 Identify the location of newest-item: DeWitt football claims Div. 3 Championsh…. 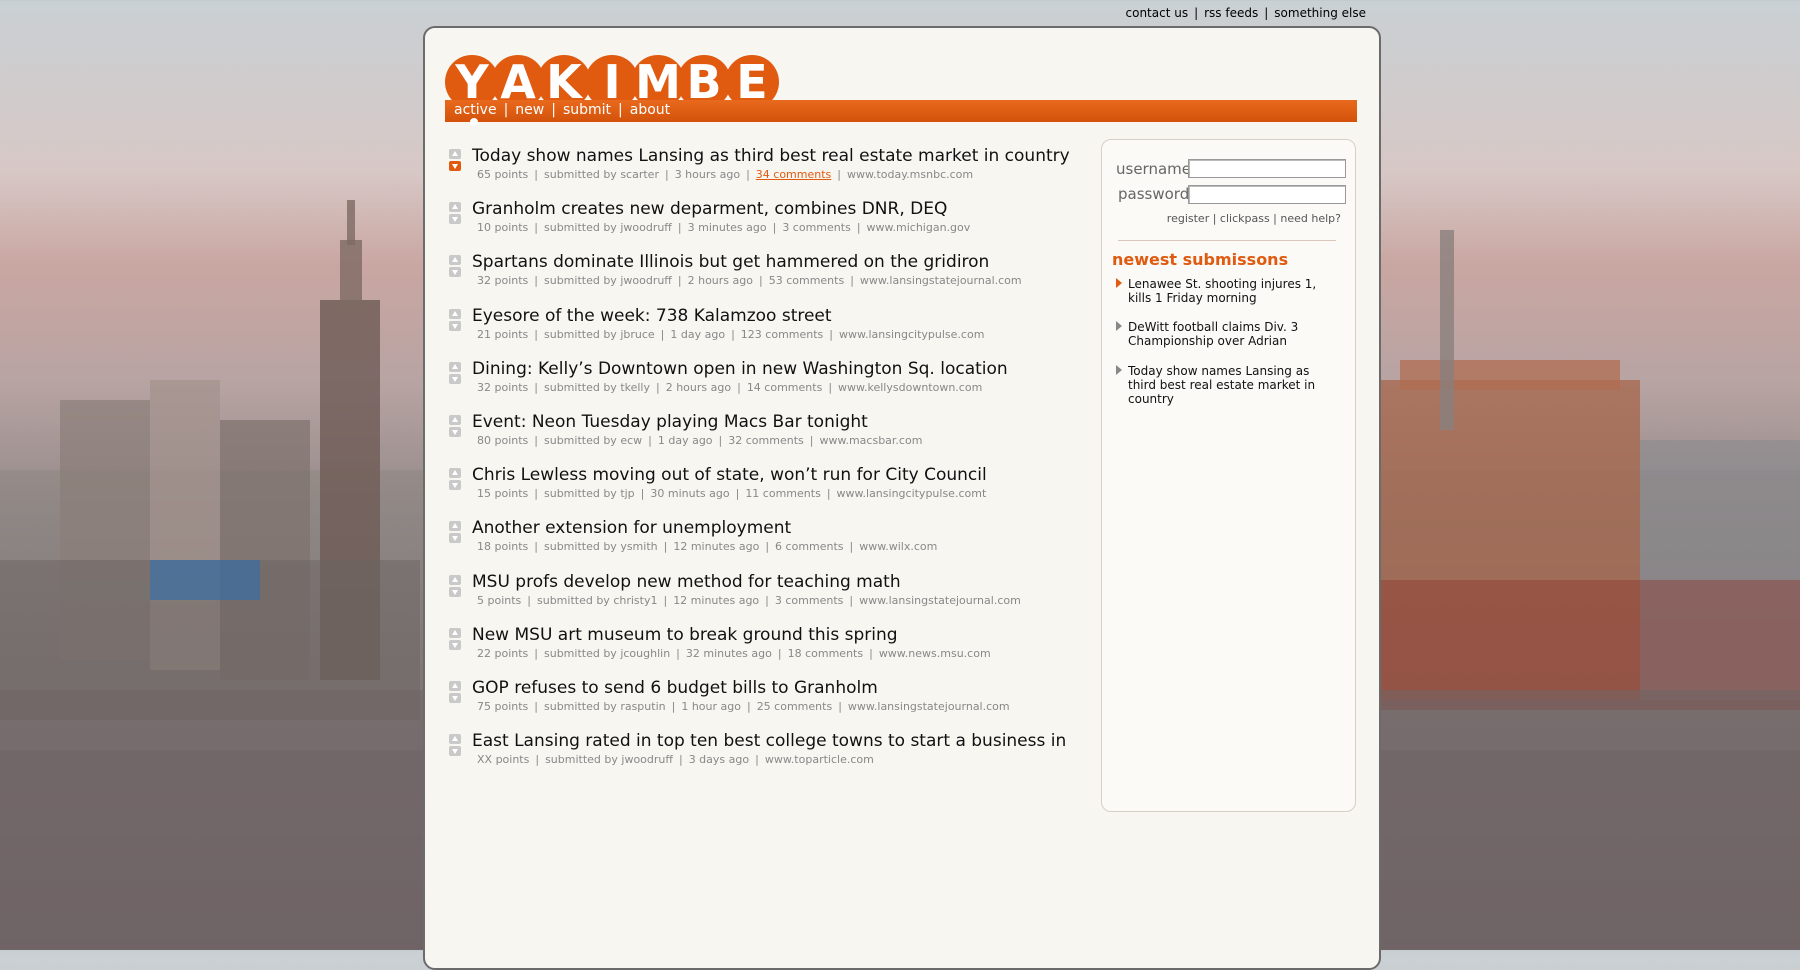
(1228, 334).